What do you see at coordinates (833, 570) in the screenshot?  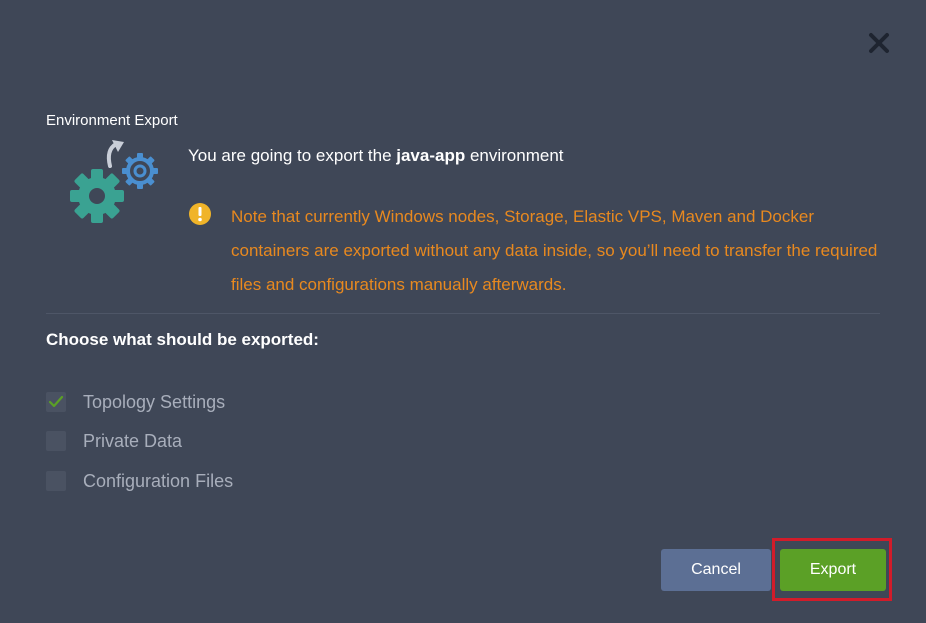 I see `export-button: Export` at bounding box center [833, 570].